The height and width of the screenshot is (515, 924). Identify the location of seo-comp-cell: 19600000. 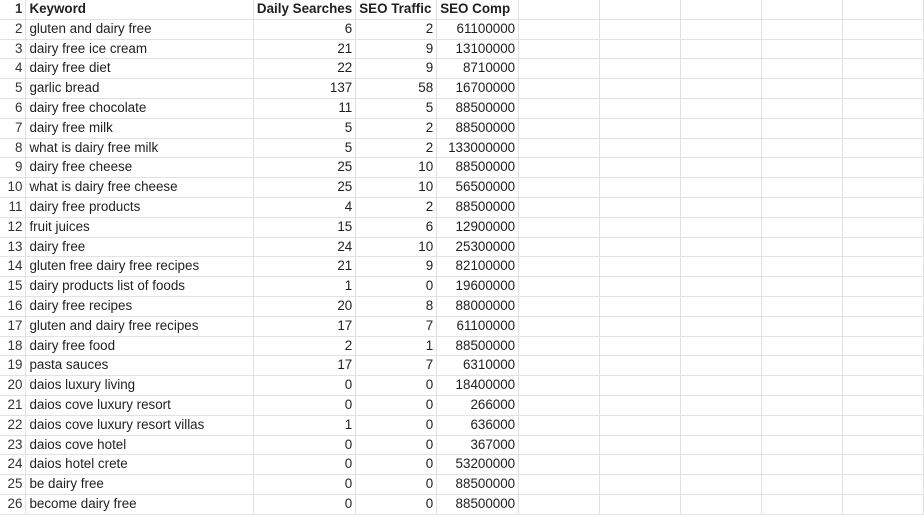
(478, 286).